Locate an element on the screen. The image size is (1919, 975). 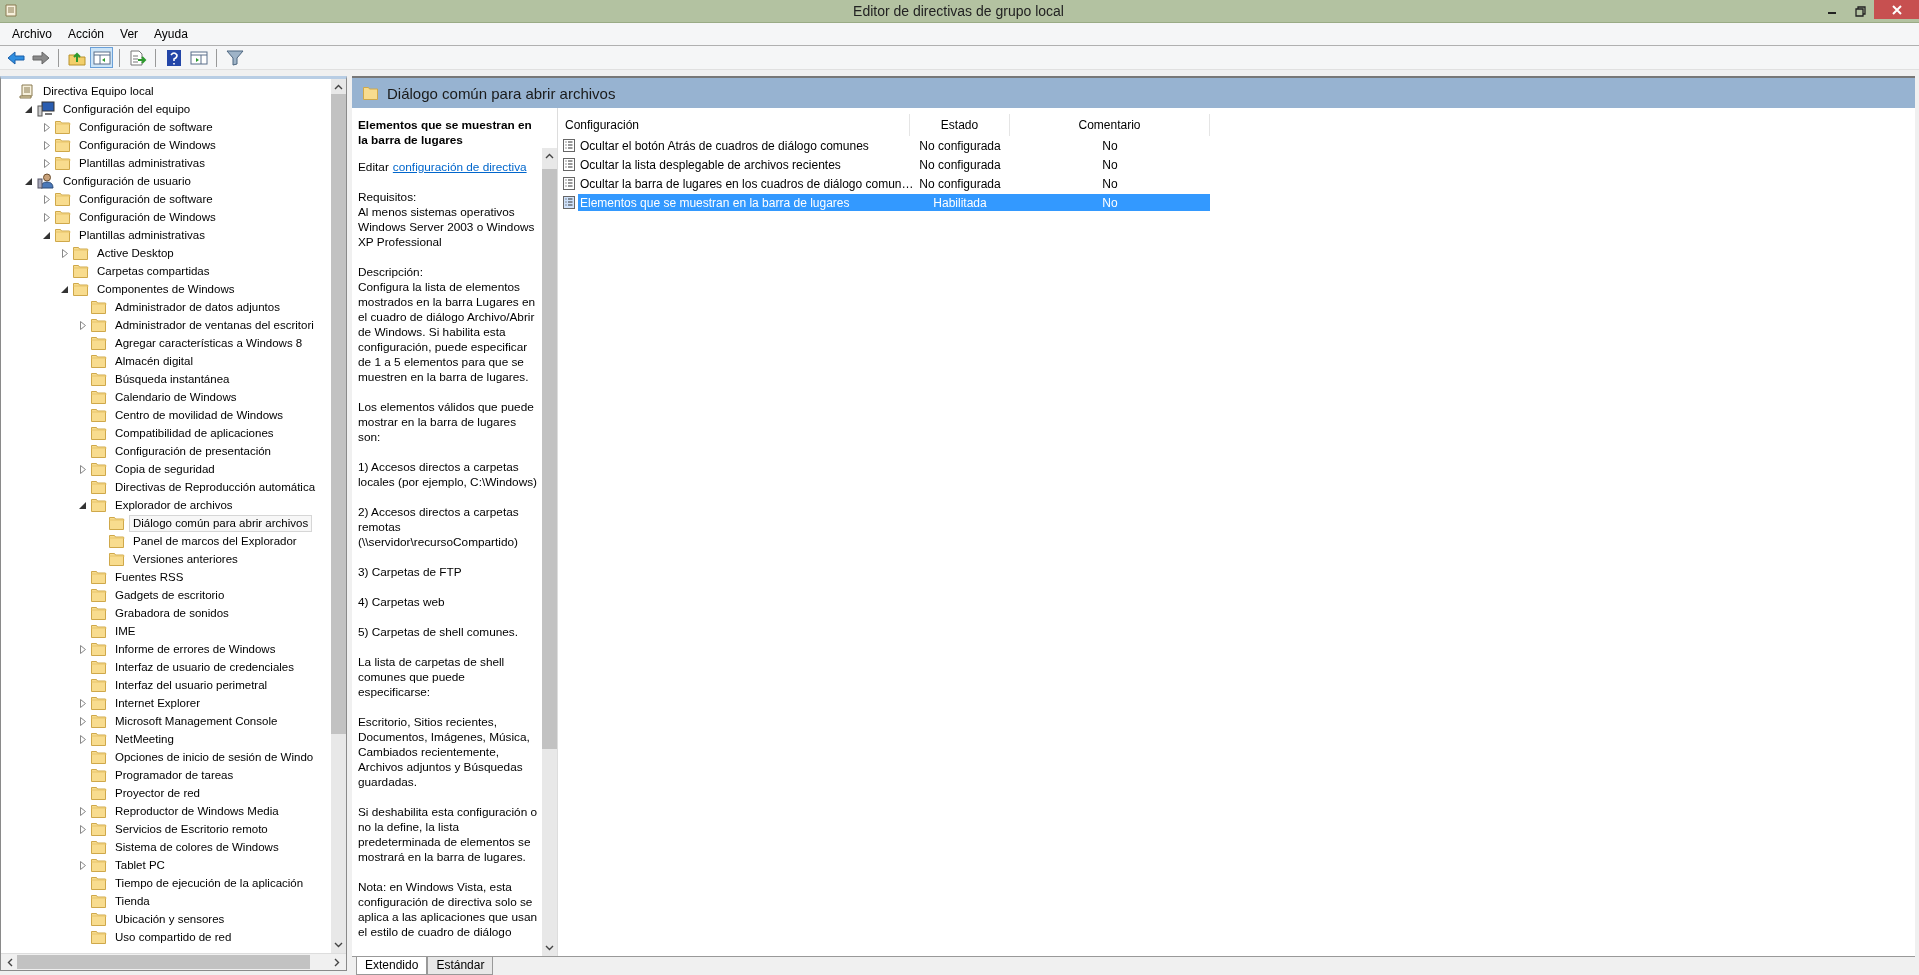
tree-item: Uso compartido de red is located at coordinates (173, 937).